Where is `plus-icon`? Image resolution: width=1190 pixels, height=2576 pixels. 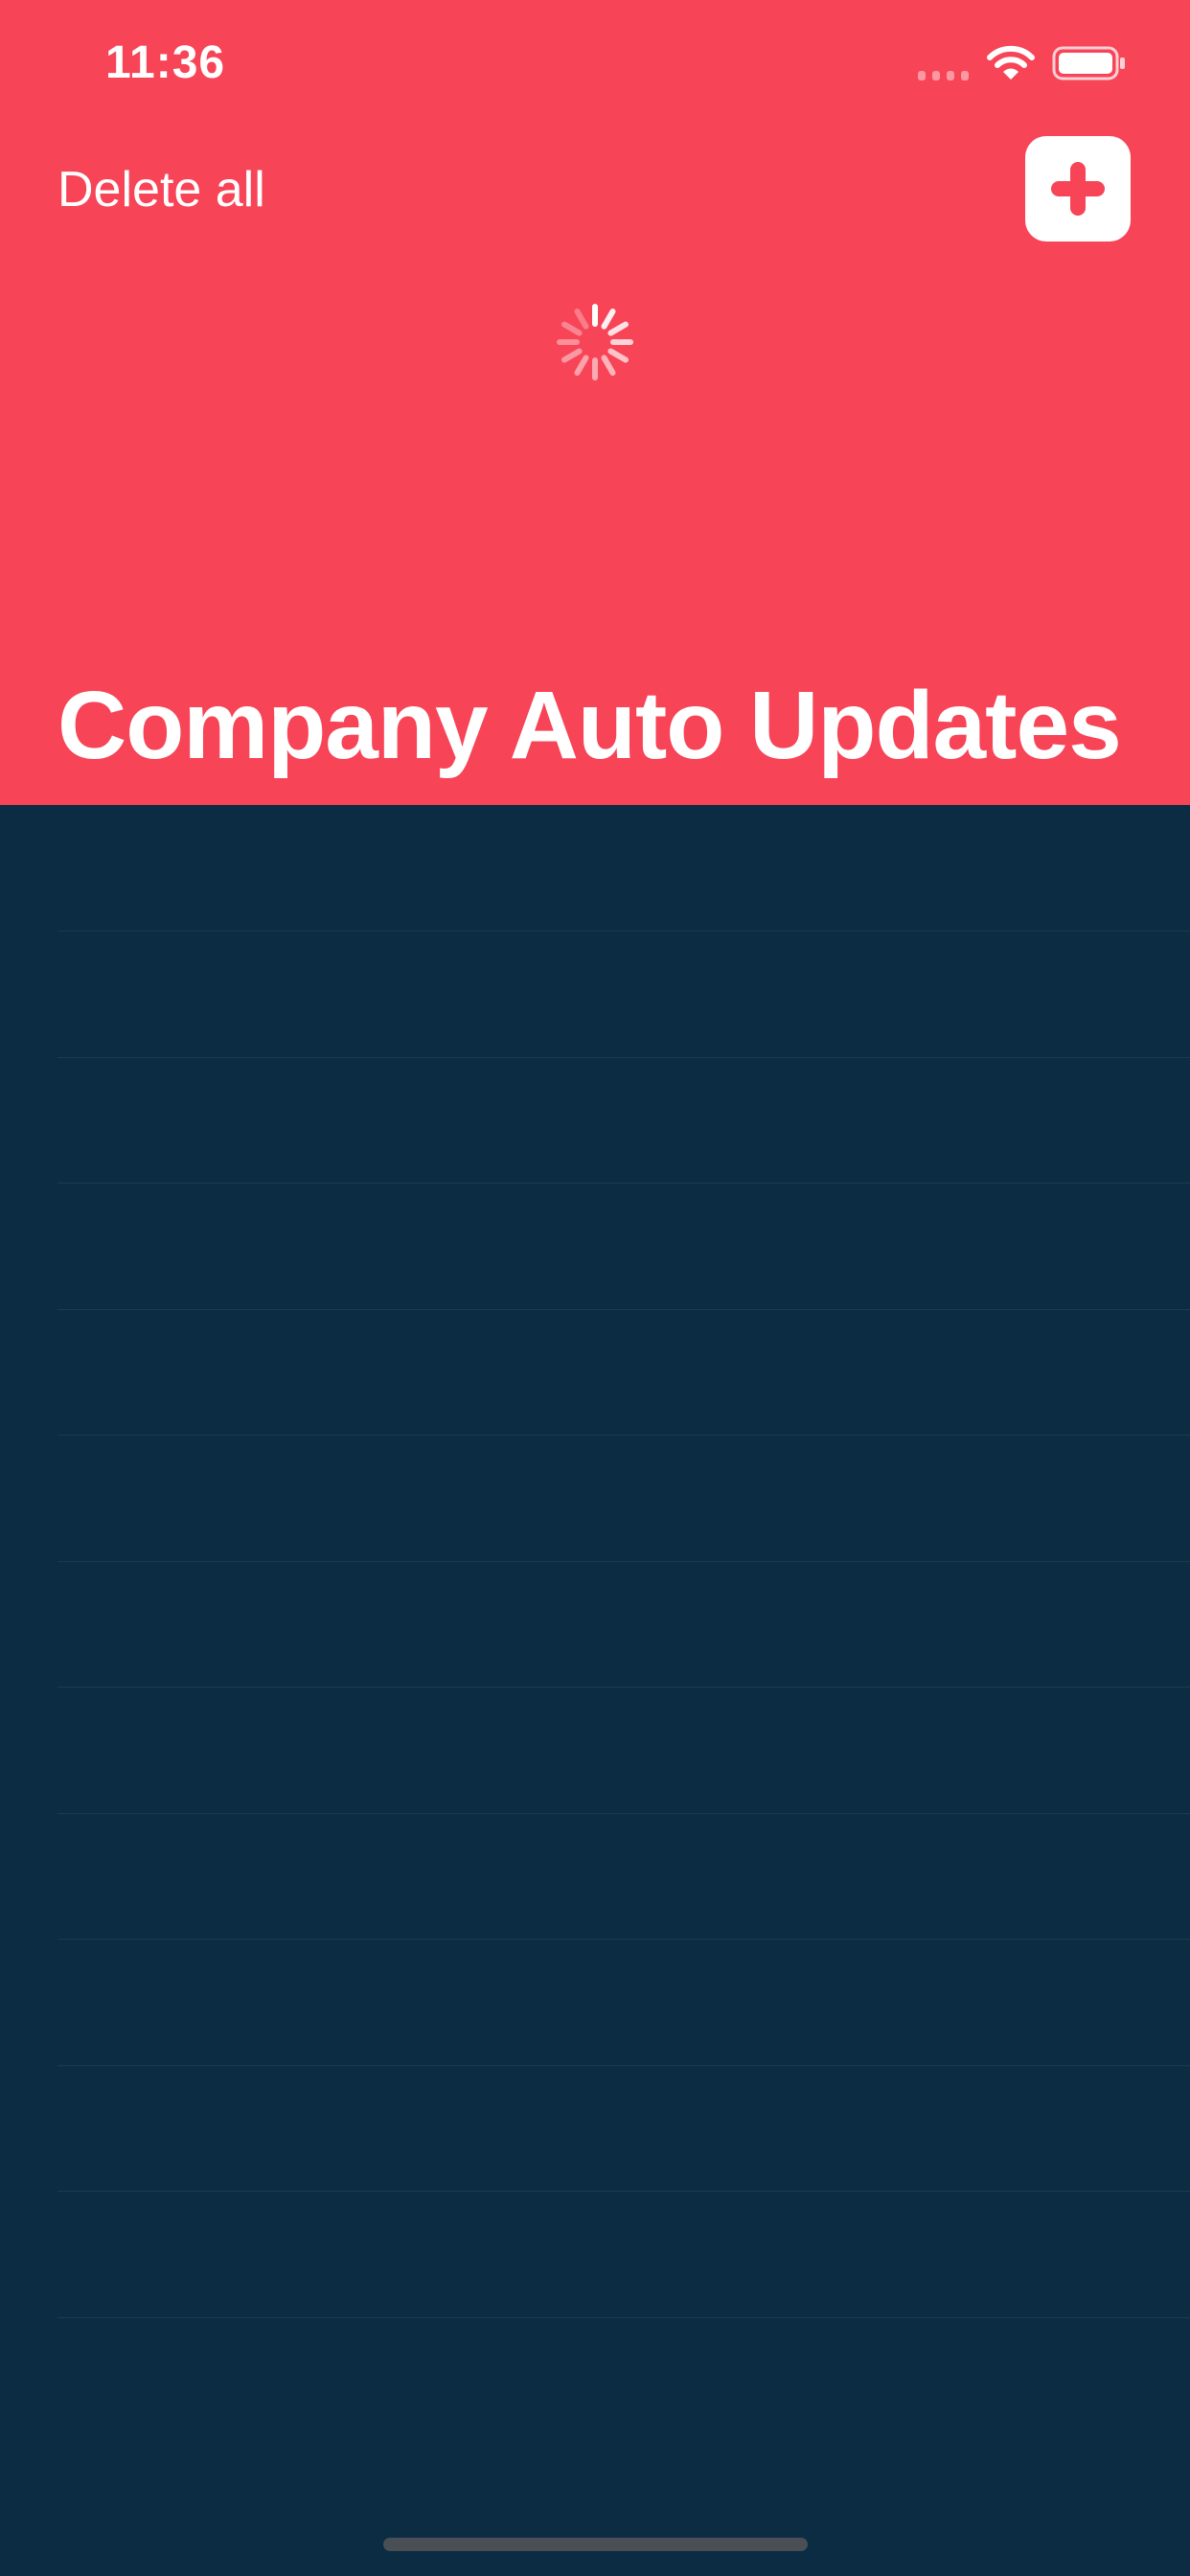
plus-icon is located at coordinates (1078, 189).